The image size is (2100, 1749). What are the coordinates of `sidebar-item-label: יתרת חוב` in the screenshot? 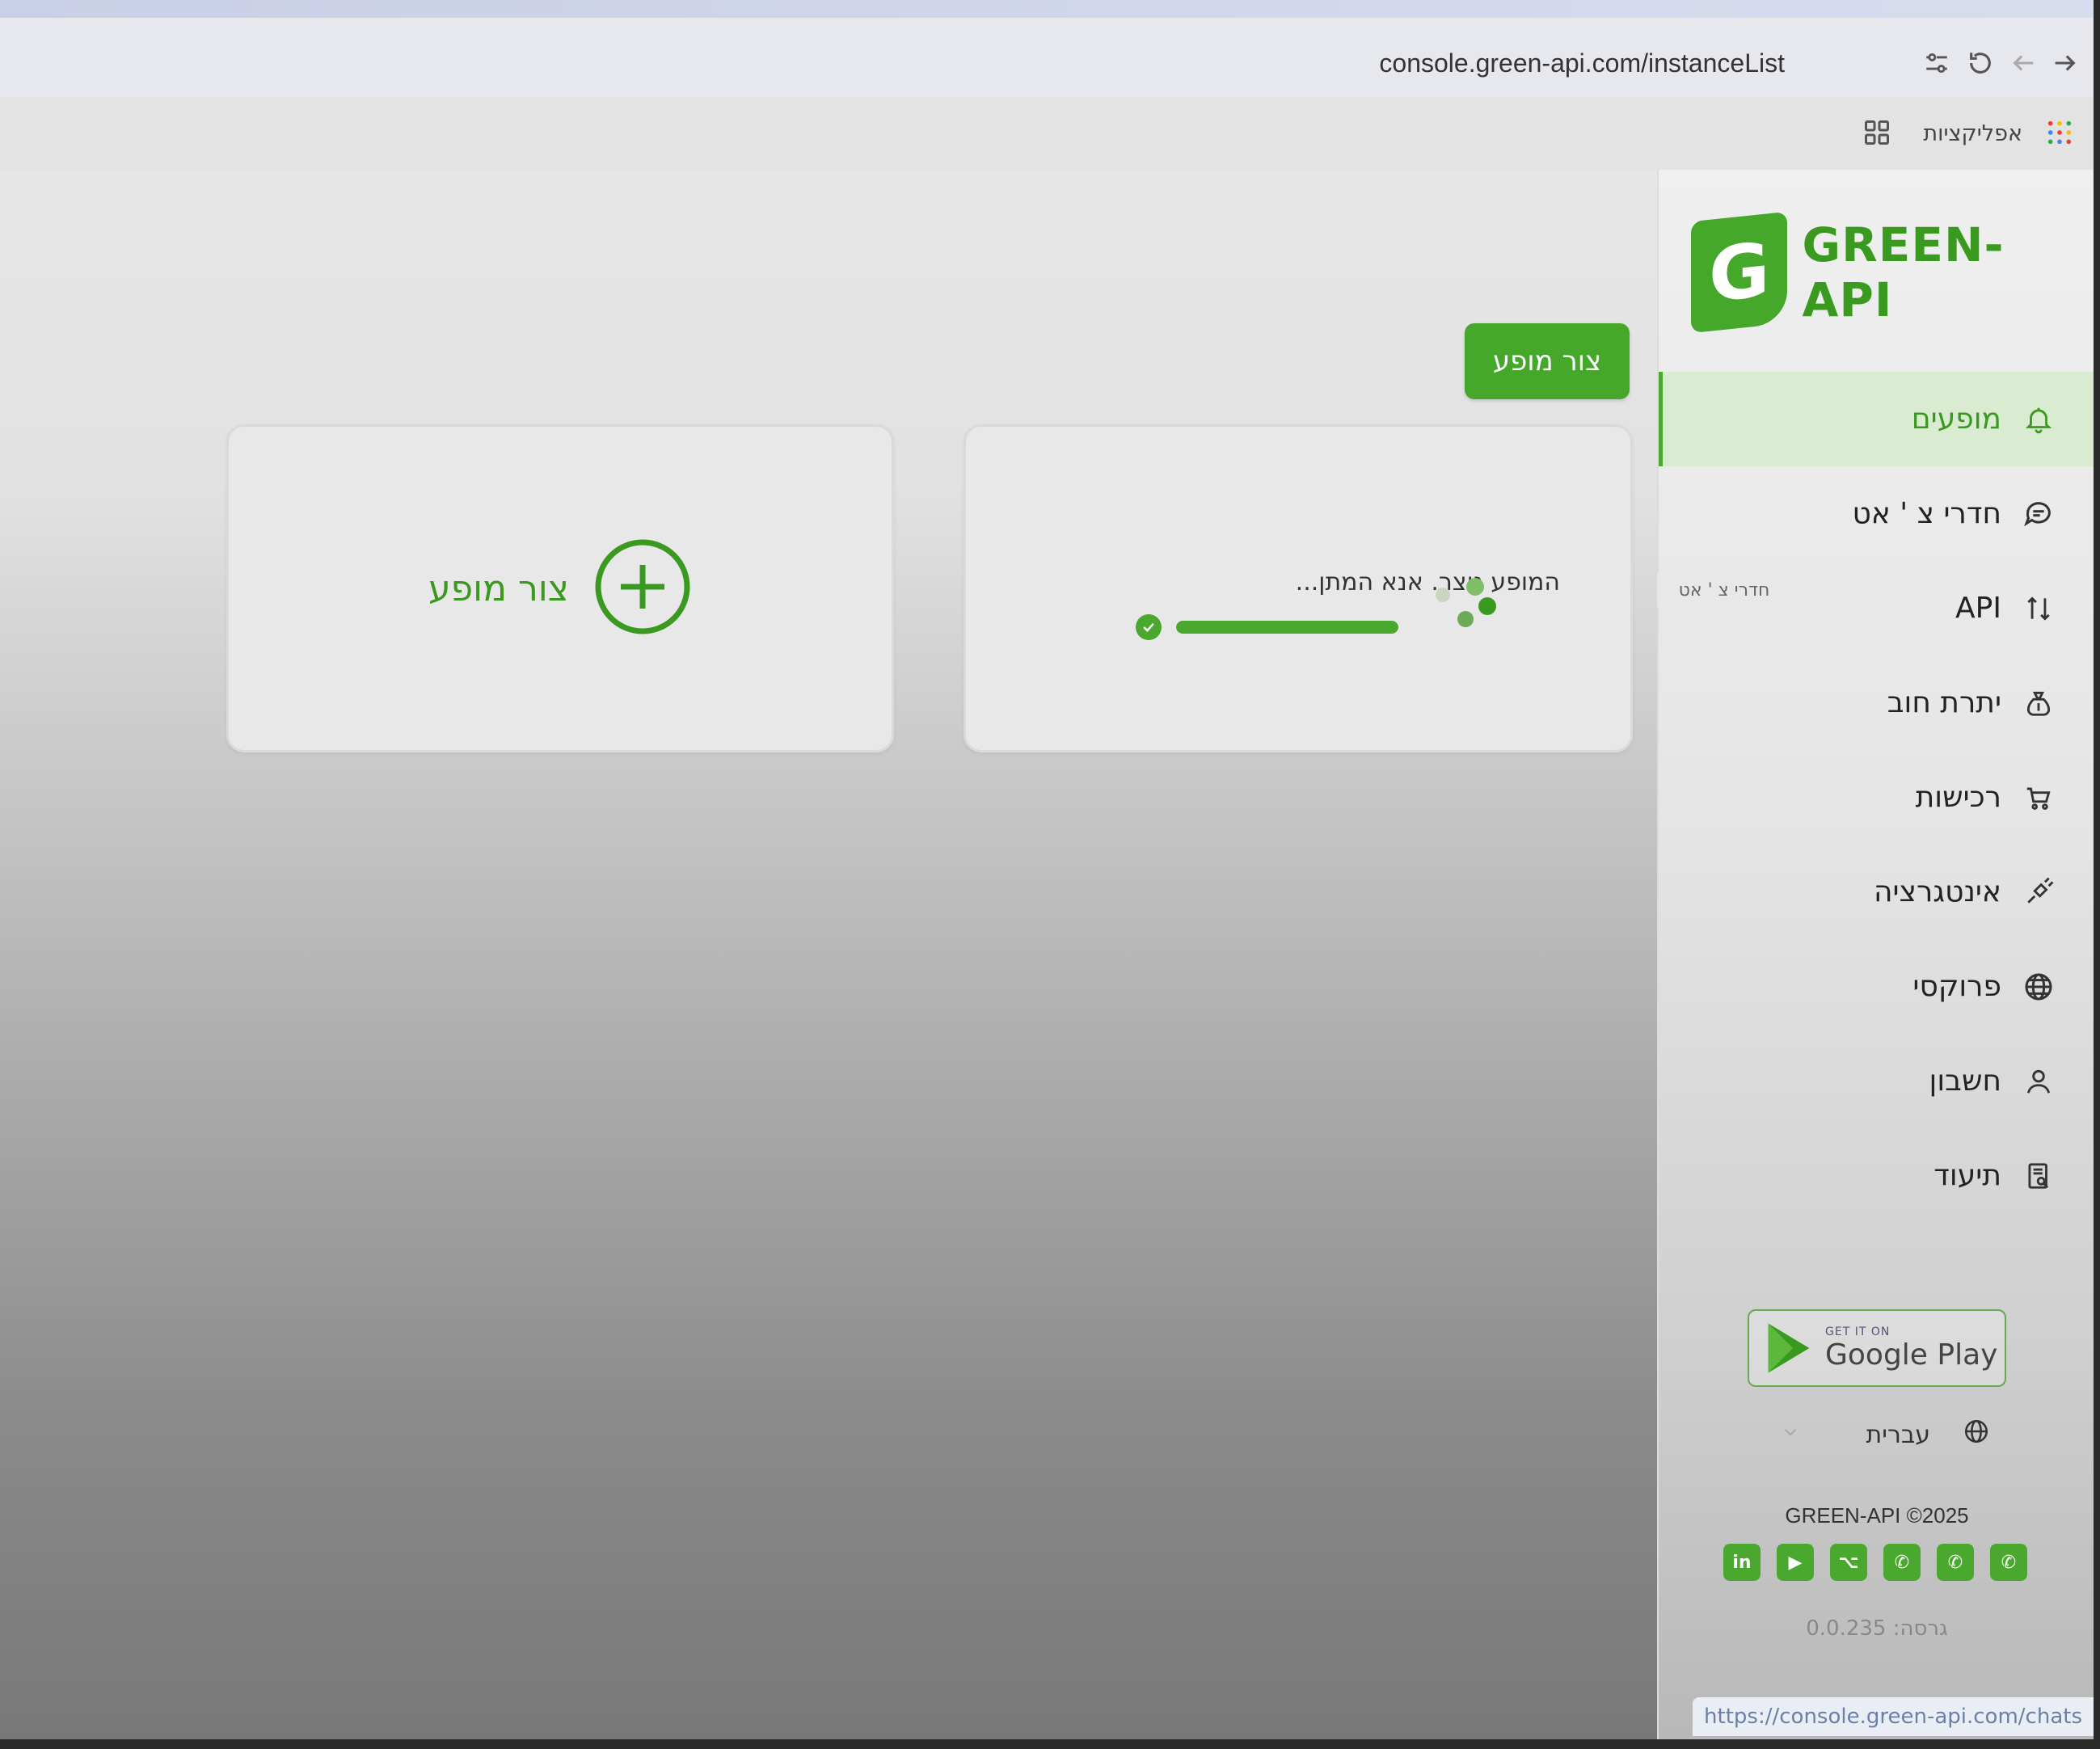 It's located at (1944, 702).